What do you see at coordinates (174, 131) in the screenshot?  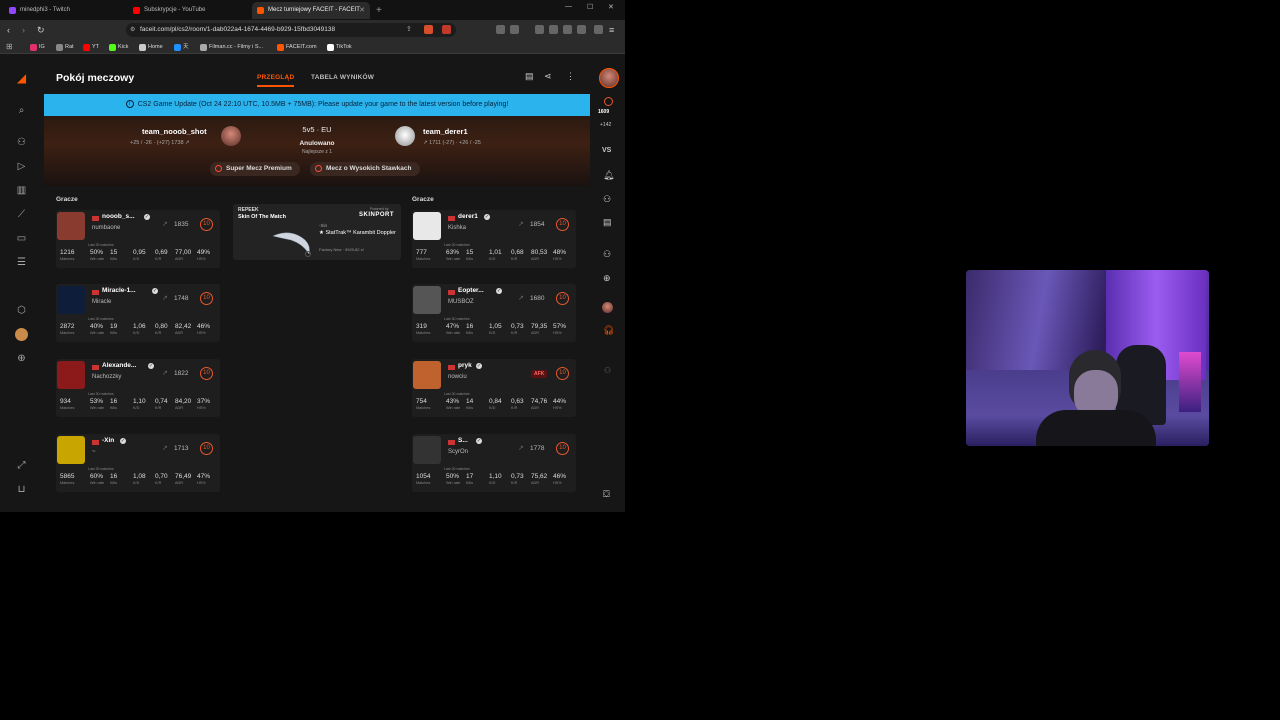 I see `team1-name: team_nooob_shot` at bounding box center [174, 131].